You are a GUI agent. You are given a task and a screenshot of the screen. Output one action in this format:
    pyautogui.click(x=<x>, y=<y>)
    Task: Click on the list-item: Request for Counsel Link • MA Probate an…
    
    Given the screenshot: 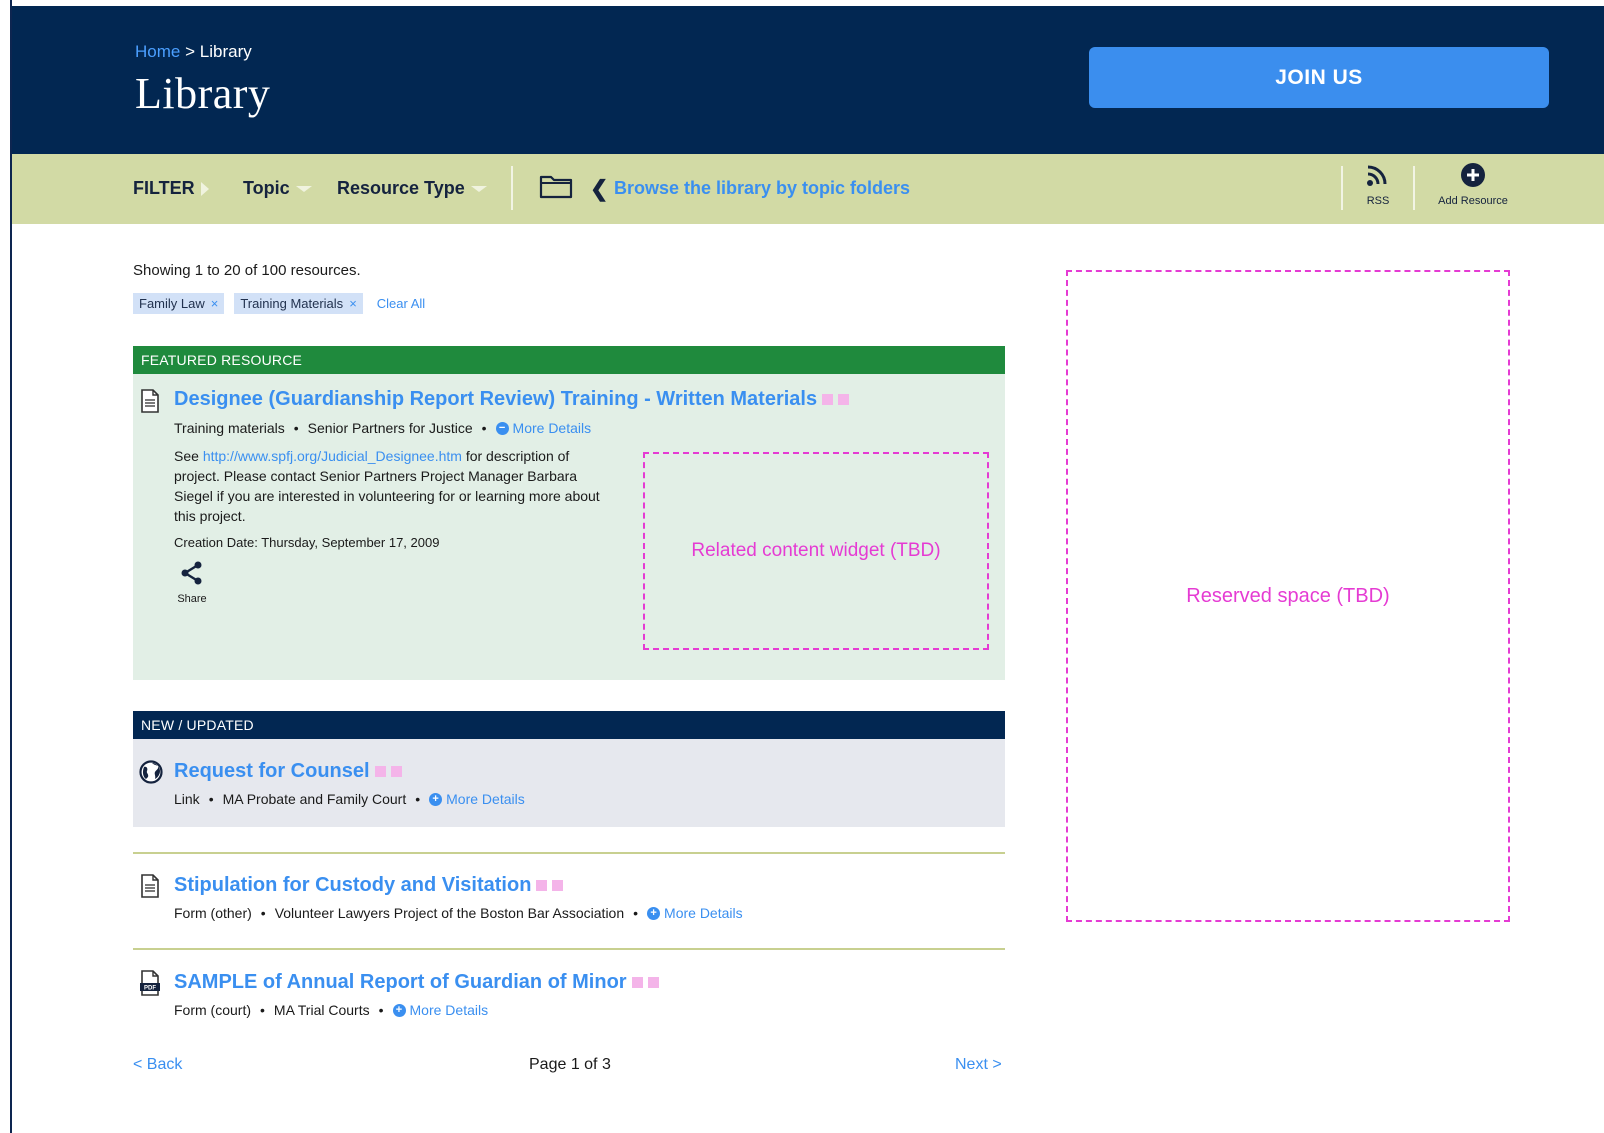 What is the action you would take?
    pyautogui.click(x=569, y=783)
    